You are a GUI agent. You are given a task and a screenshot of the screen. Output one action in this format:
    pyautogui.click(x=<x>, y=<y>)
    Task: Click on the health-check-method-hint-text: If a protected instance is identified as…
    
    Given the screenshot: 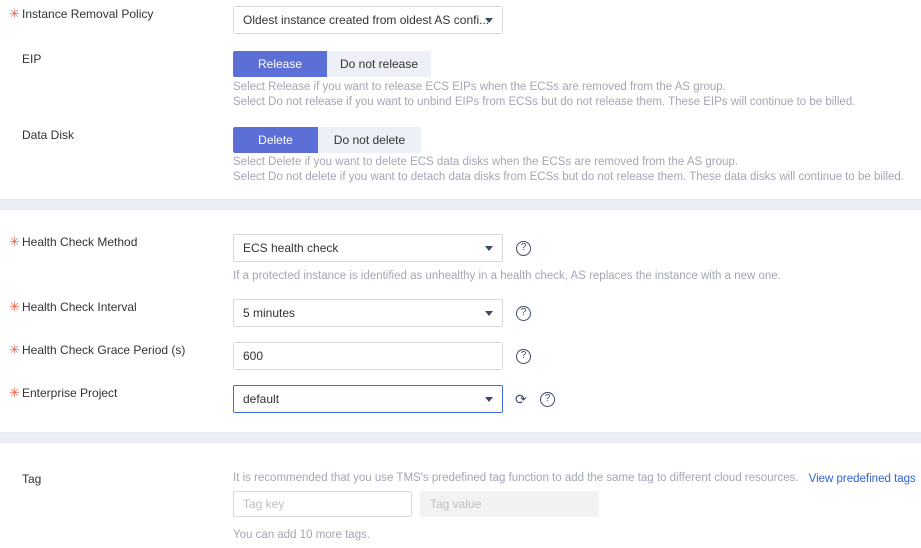 What is the action you would take?
    pyautogui.click(x=507, y=276)
    